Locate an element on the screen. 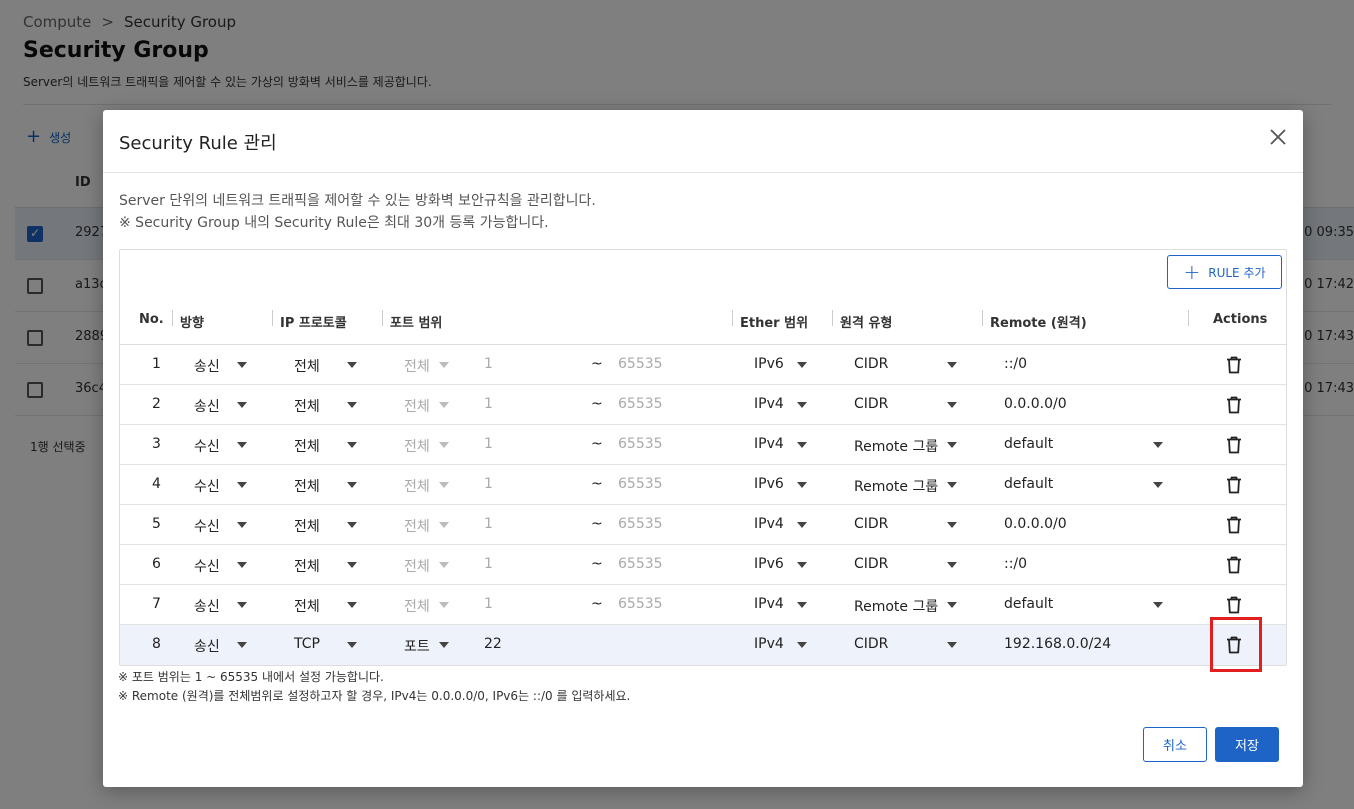  add-rule-label: RULE 추가 is located at coordinates (1237, 272).